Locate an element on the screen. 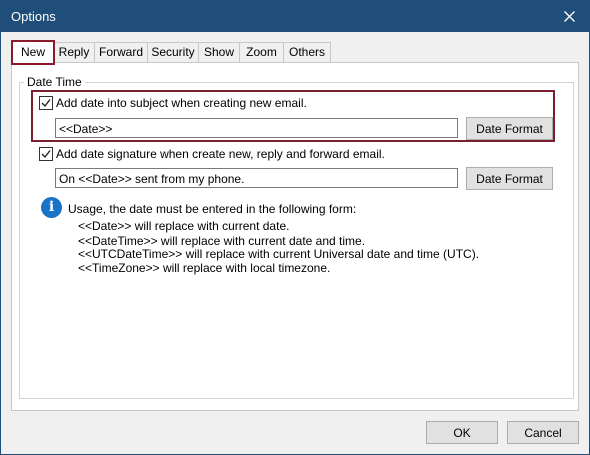 The width and height of the screenshot is (590, 455). tab-forward: Forward is located at coordinates (121, 52).